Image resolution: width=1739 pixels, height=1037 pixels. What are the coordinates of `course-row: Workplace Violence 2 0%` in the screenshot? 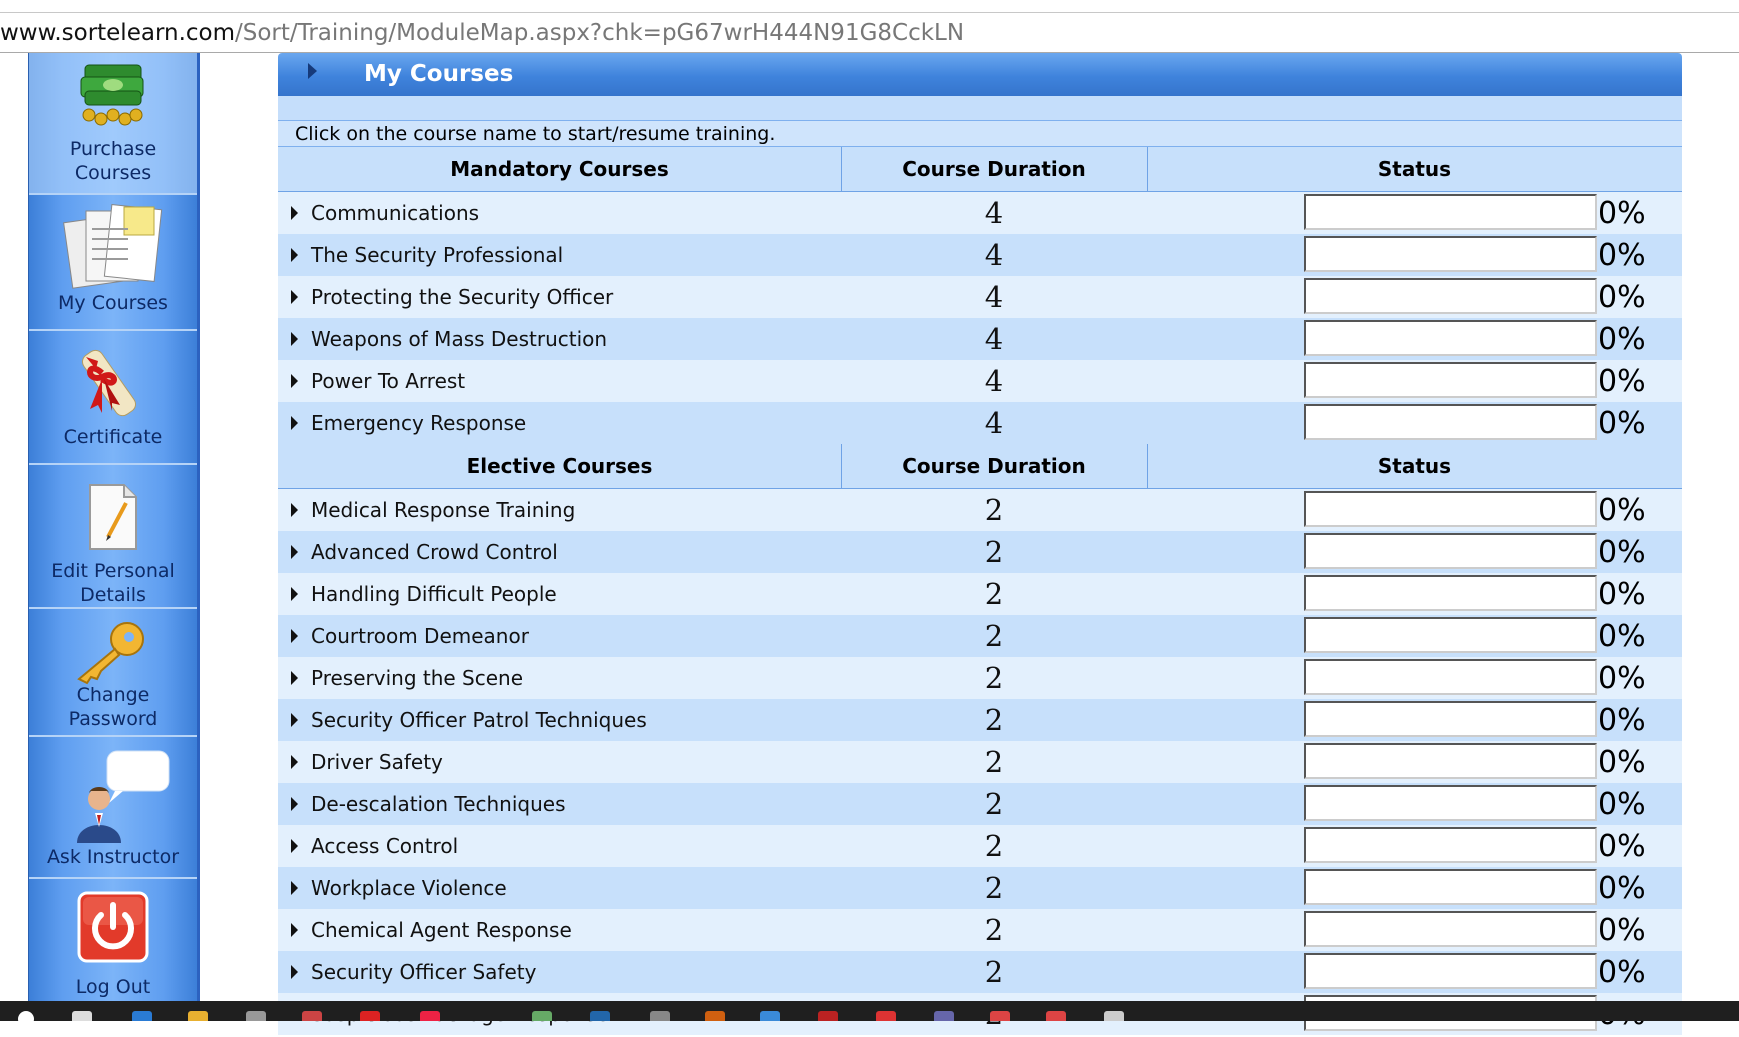 It's located at (980, 888).